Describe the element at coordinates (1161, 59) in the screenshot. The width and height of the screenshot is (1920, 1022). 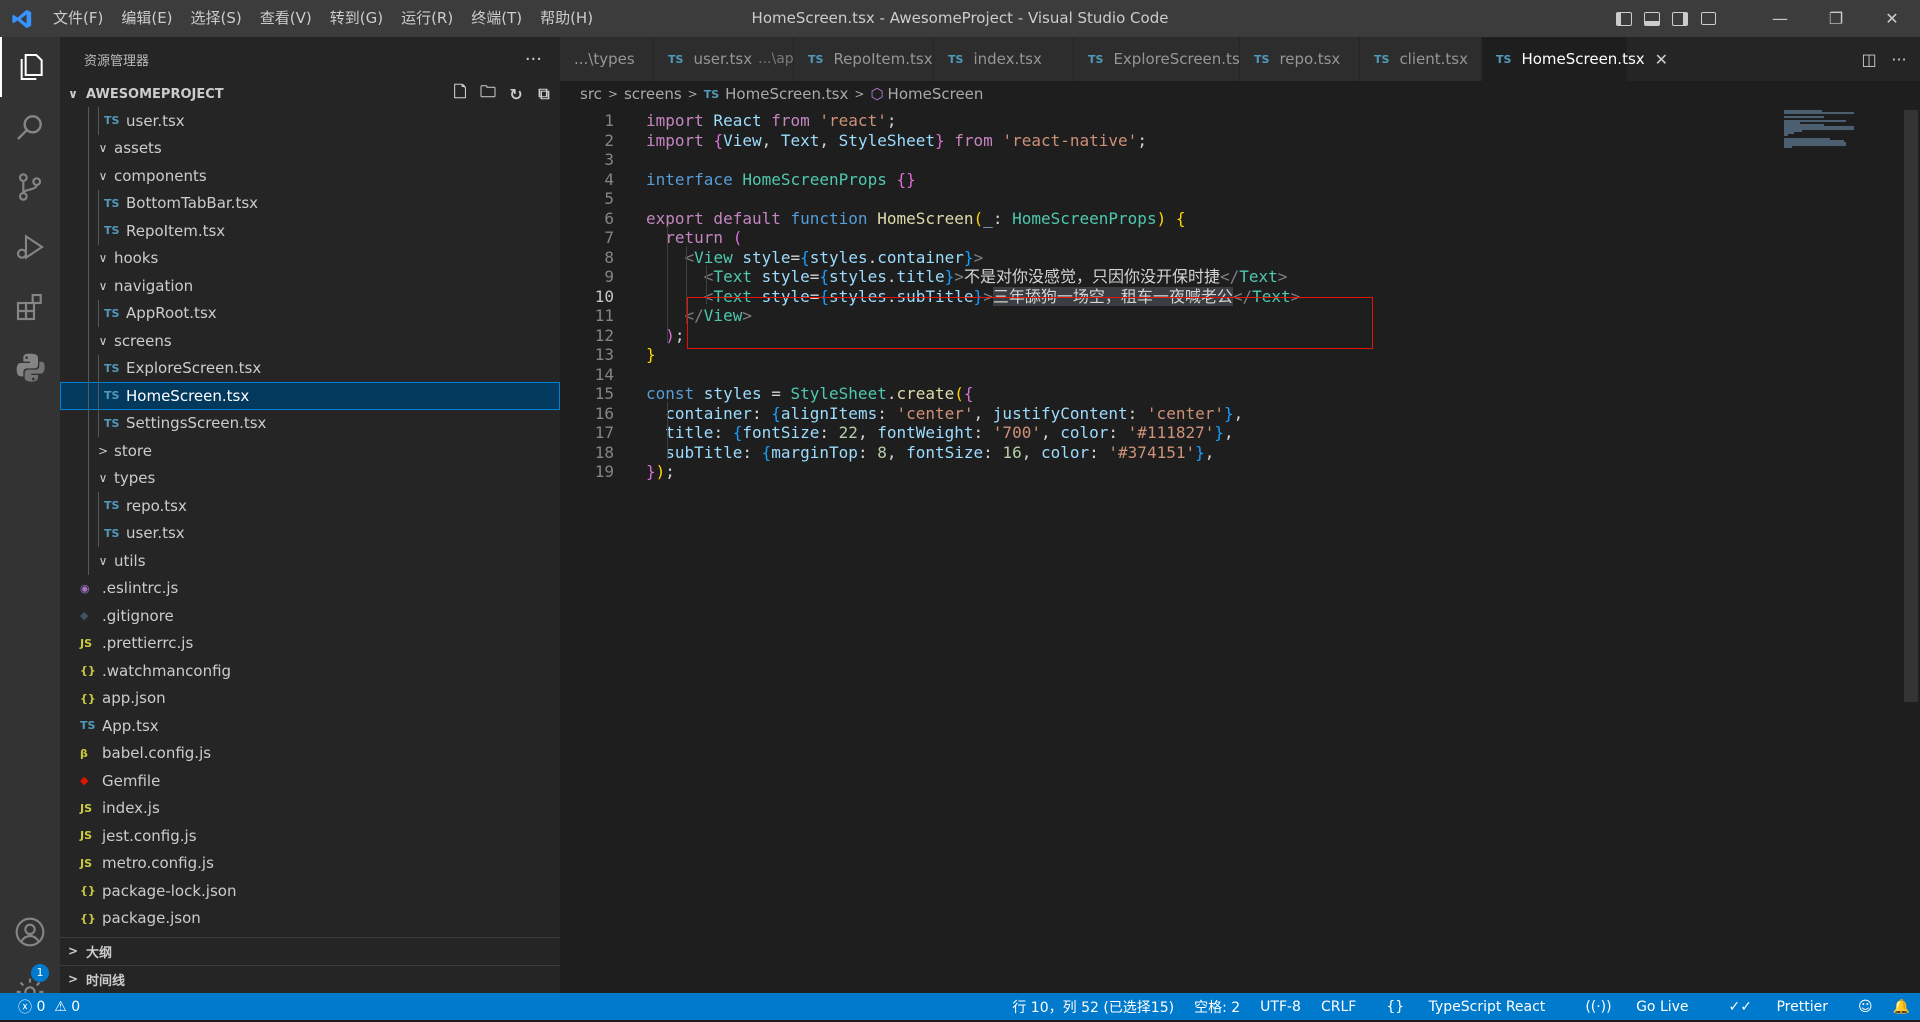
I see `editor-tab: TS ExploreScreen.tsx` at that location.